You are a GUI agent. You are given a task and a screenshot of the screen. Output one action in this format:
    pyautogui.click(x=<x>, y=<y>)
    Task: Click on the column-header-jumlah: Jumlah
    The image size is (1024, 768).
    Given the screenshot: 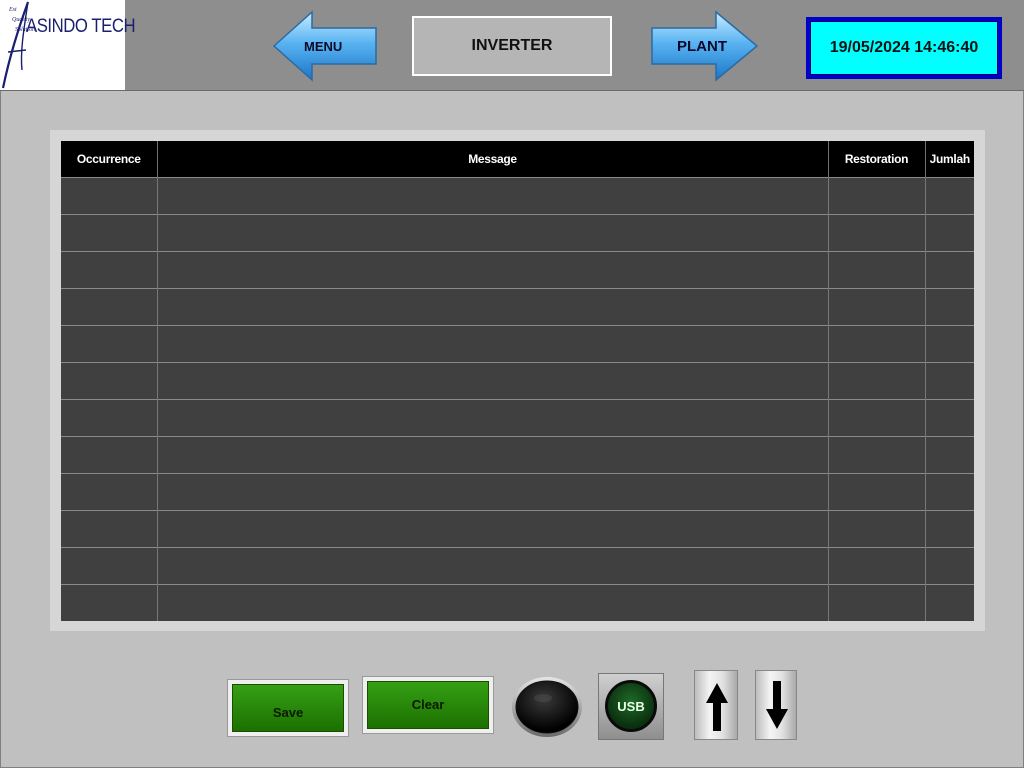 What is the action you would take?
    pyautogui.click(x=949, y=159)
    